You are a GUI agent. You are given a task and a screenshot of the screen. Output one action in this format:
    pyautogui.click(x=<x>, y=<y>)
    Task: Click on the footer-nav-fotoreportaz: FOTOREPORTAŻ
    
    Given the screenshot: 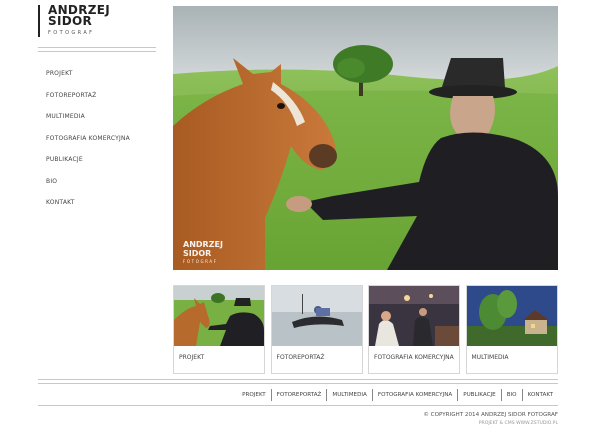 What is the action you would take?
    pyautogui.click(x=298, y=395)
    